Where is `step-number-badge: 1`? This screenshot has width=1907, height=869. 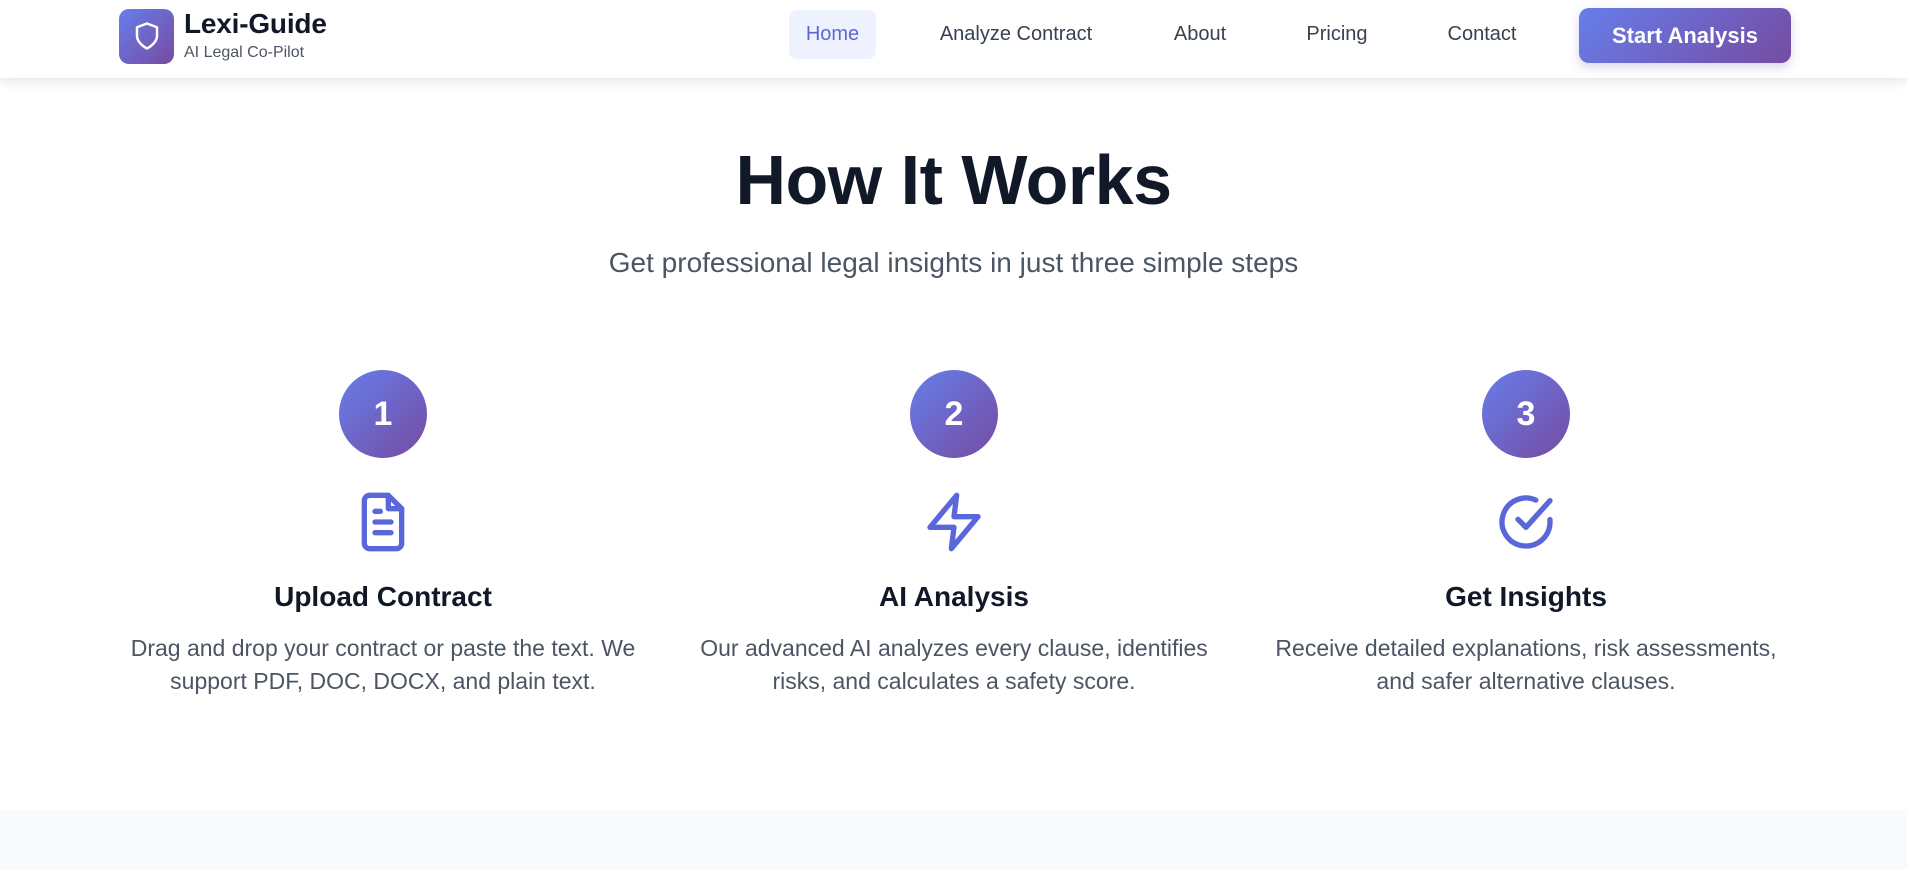 step-number-badge: 1 is located at coordinates (383, 414).